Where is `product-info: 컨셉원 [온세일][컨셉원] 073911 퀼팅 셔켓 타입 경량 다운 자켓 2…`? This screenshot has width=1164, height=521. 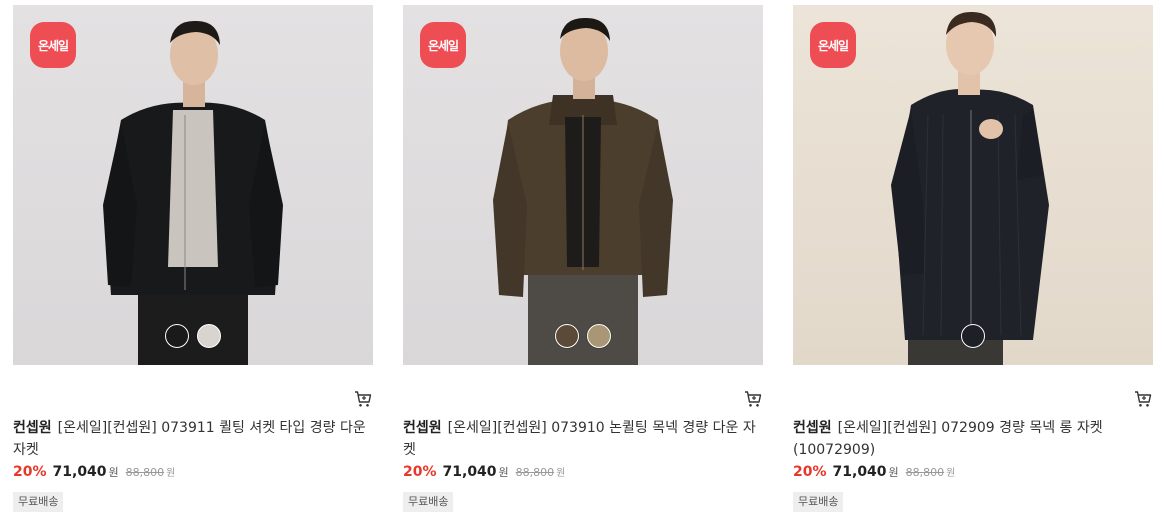
product-info: 컨셉원 [온세일][컨셉원] 073911 퀼팅 셔켓 타입 경량 다운 자켓 2… is located at coordinates (193, 464).